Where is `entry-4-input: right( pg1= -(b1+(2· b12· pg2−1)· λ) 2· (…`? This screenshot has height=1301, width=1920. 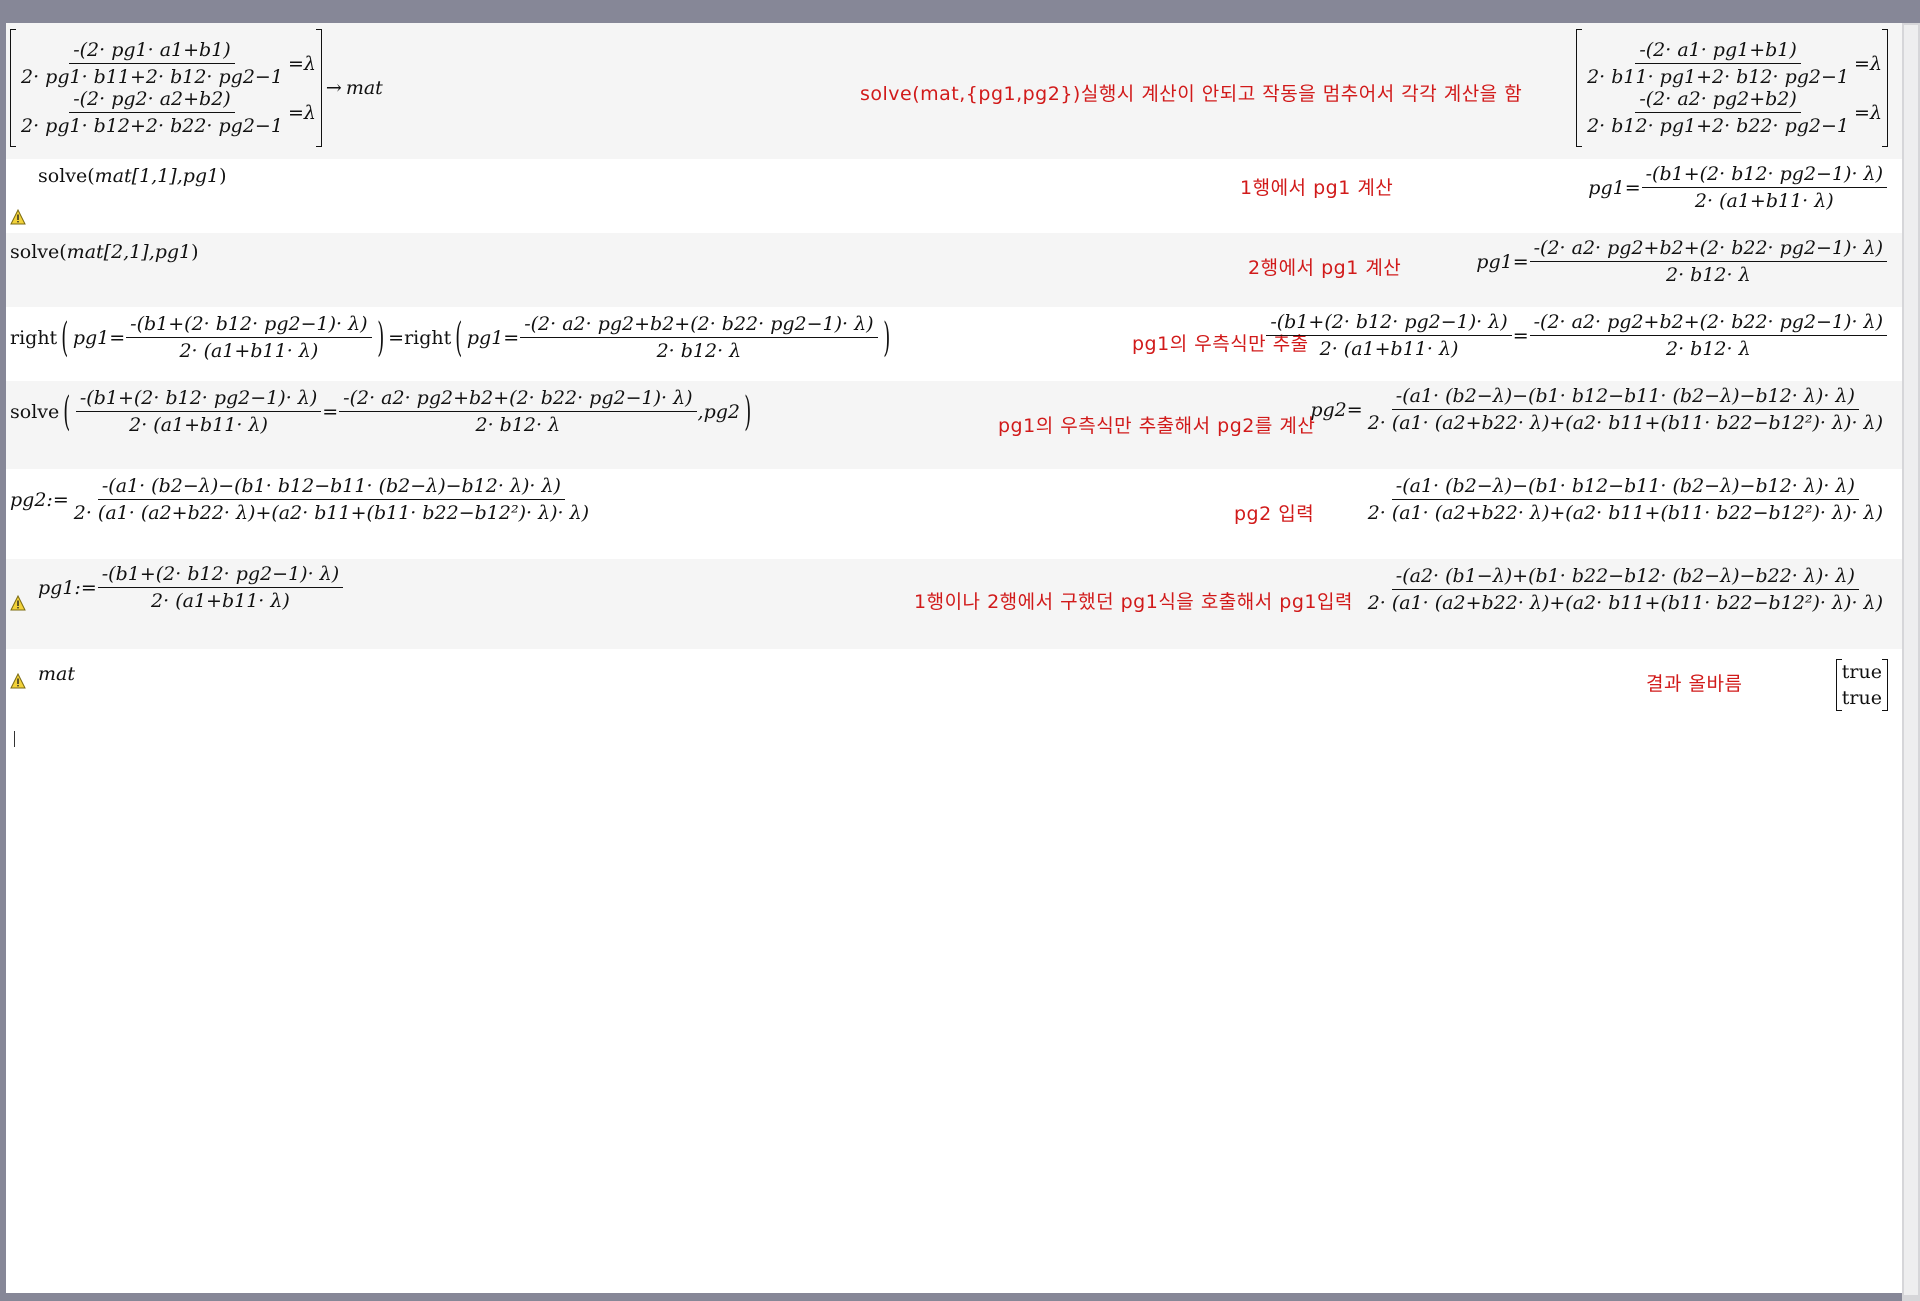
entry-4-input: right( pg1= -(b1+(2· b12· pg2−1)· λ) 2· (… is located at coordinates (452, 337).